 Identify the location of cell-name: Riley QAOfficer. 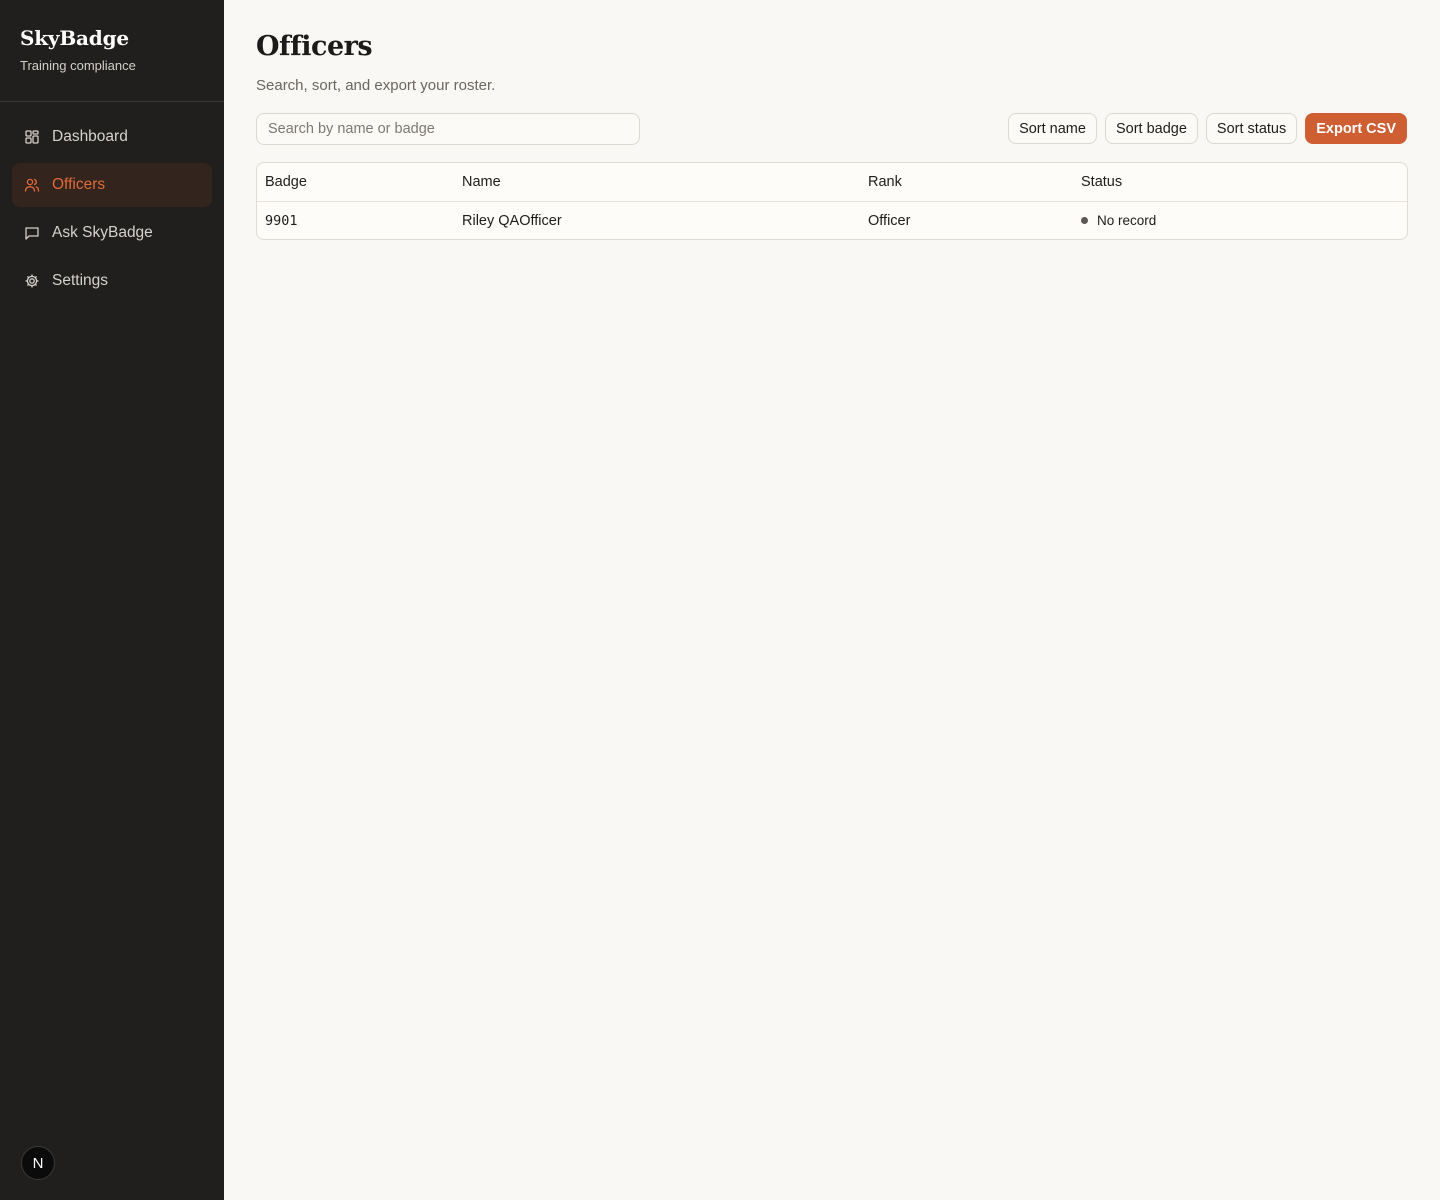
(512, 220).